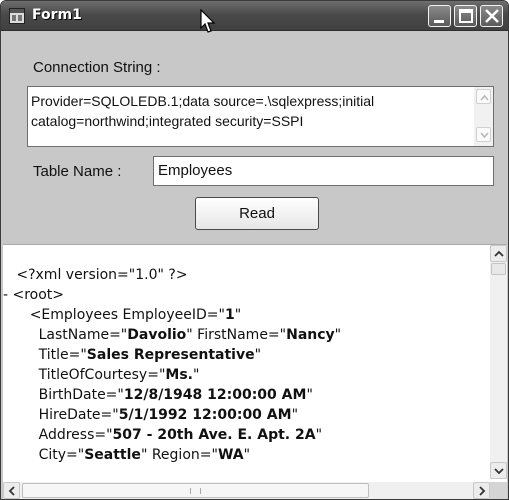 The height and width of the screenshot is (500, 509). I want to click on xml-line: TitleOfCourtesy="Ms.", so click(172, 375).